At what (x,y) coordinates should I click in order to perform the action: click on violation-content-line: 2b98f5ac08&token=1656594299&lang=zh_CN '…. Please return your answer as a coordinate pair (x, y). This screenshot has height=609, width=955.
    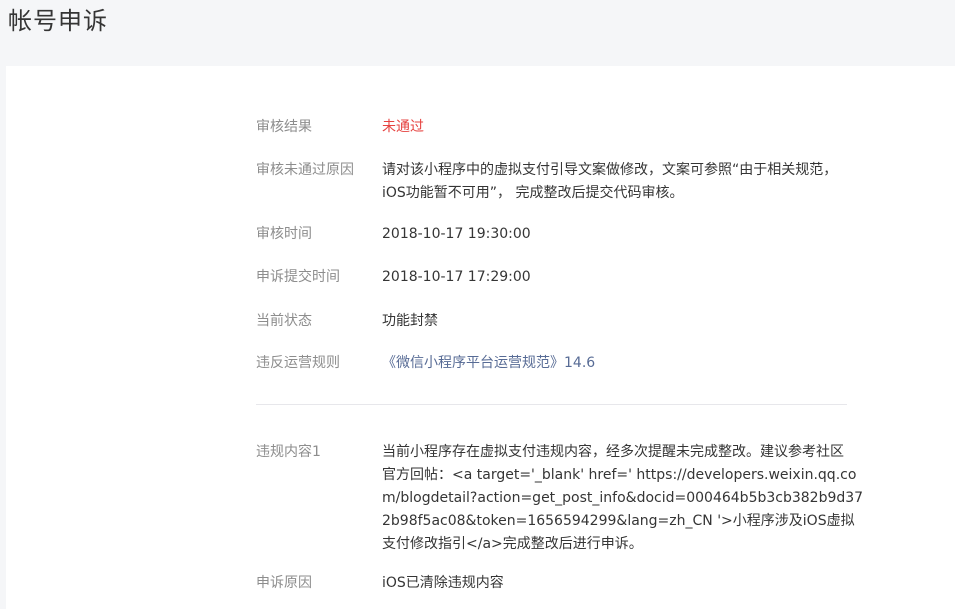
    Looking at the image, I should click on (618, 521).